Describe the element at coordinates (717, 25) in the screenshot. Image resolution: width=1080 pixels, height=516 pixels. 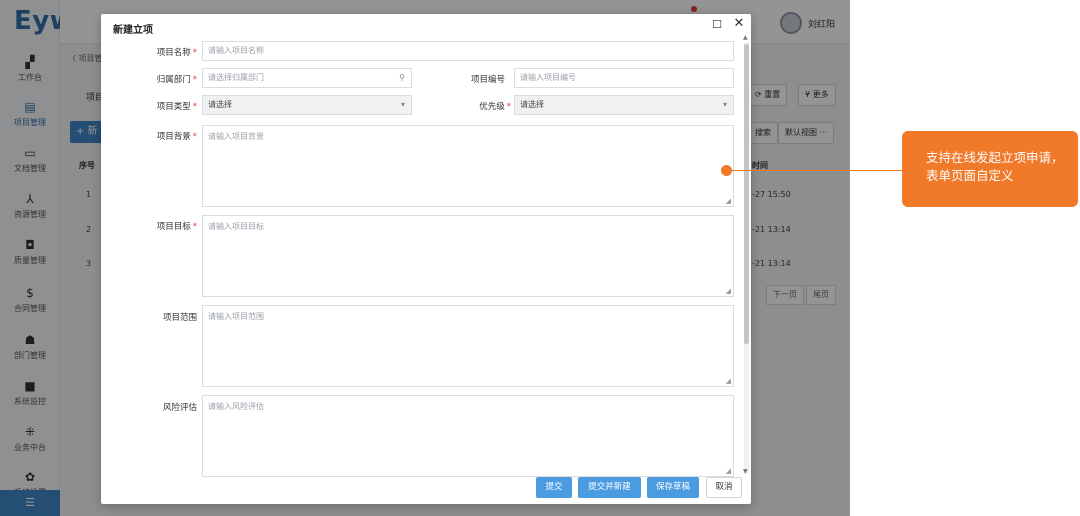
I see `maximize-icon: ☐` at that location.